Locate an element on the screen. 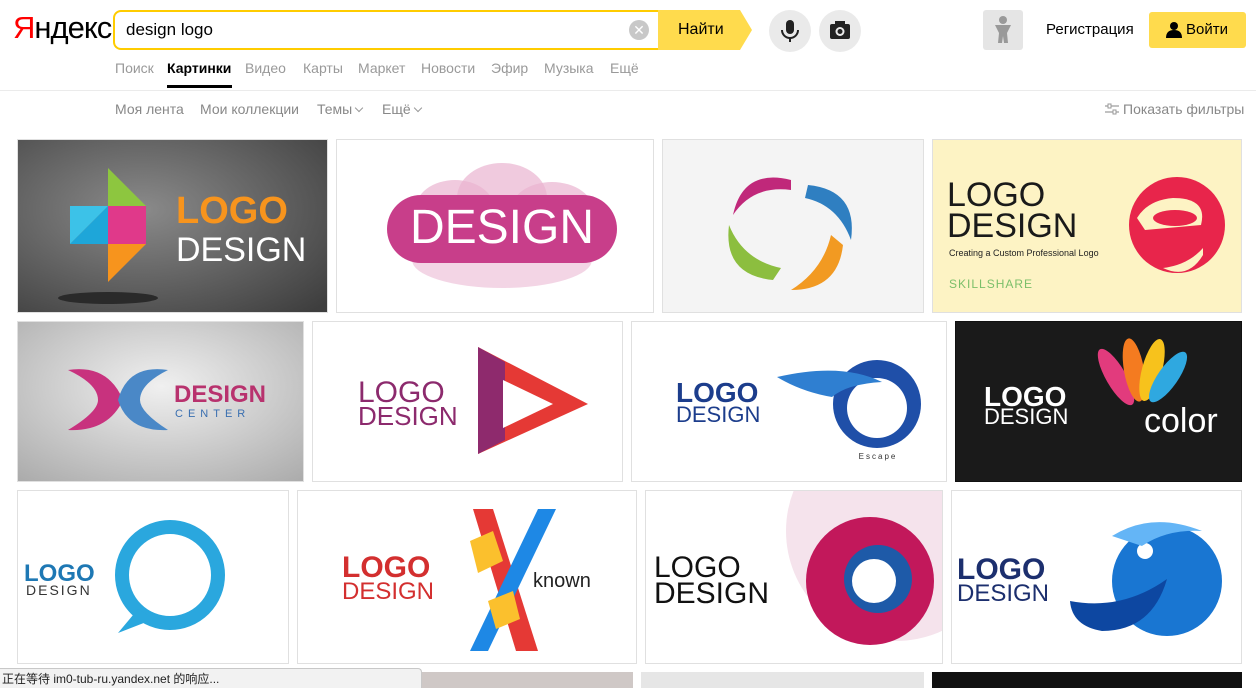 The image size is (1256, 689). filter-sliders-icon is located at coordinates (1112, 109).